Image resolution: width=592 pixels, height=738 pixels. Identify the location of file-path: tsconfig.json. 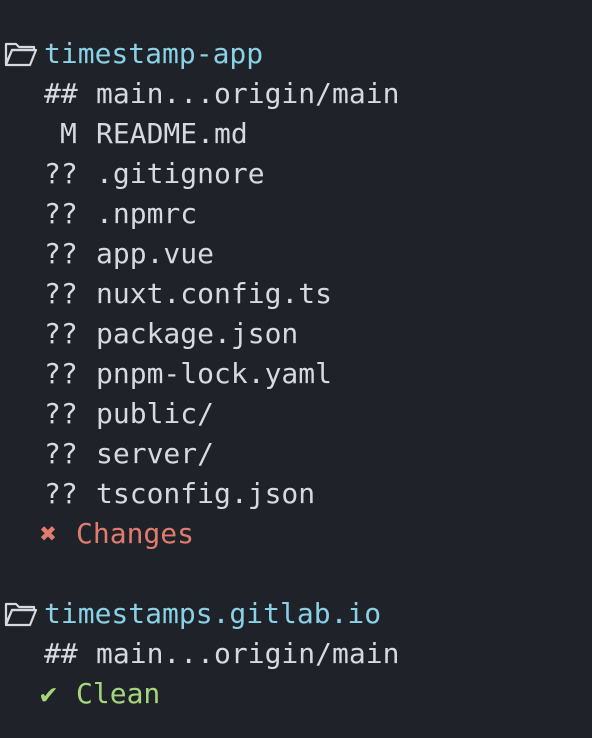
(206, 493).